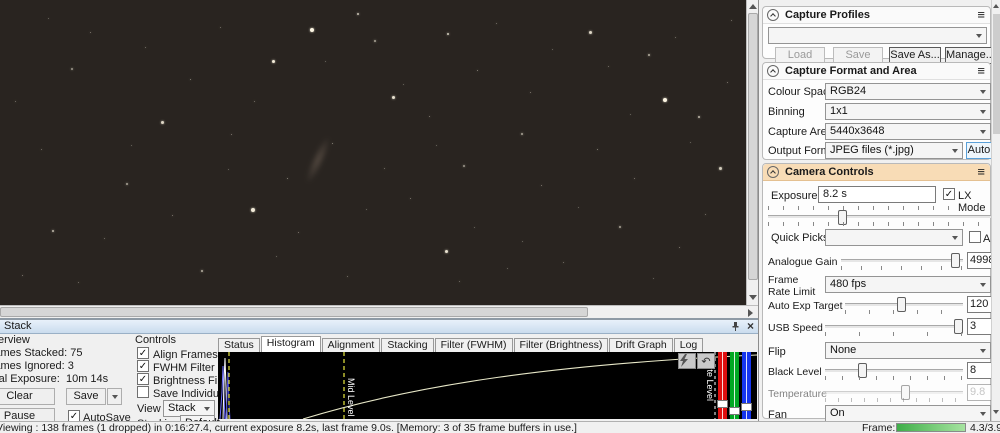 The height and width of the screenshot is (433, 1000). What do you see at coordinates (143, 353) in the screenshot?
I see `align-frames-checkbox: ✓` at bounding box center [143, 353].